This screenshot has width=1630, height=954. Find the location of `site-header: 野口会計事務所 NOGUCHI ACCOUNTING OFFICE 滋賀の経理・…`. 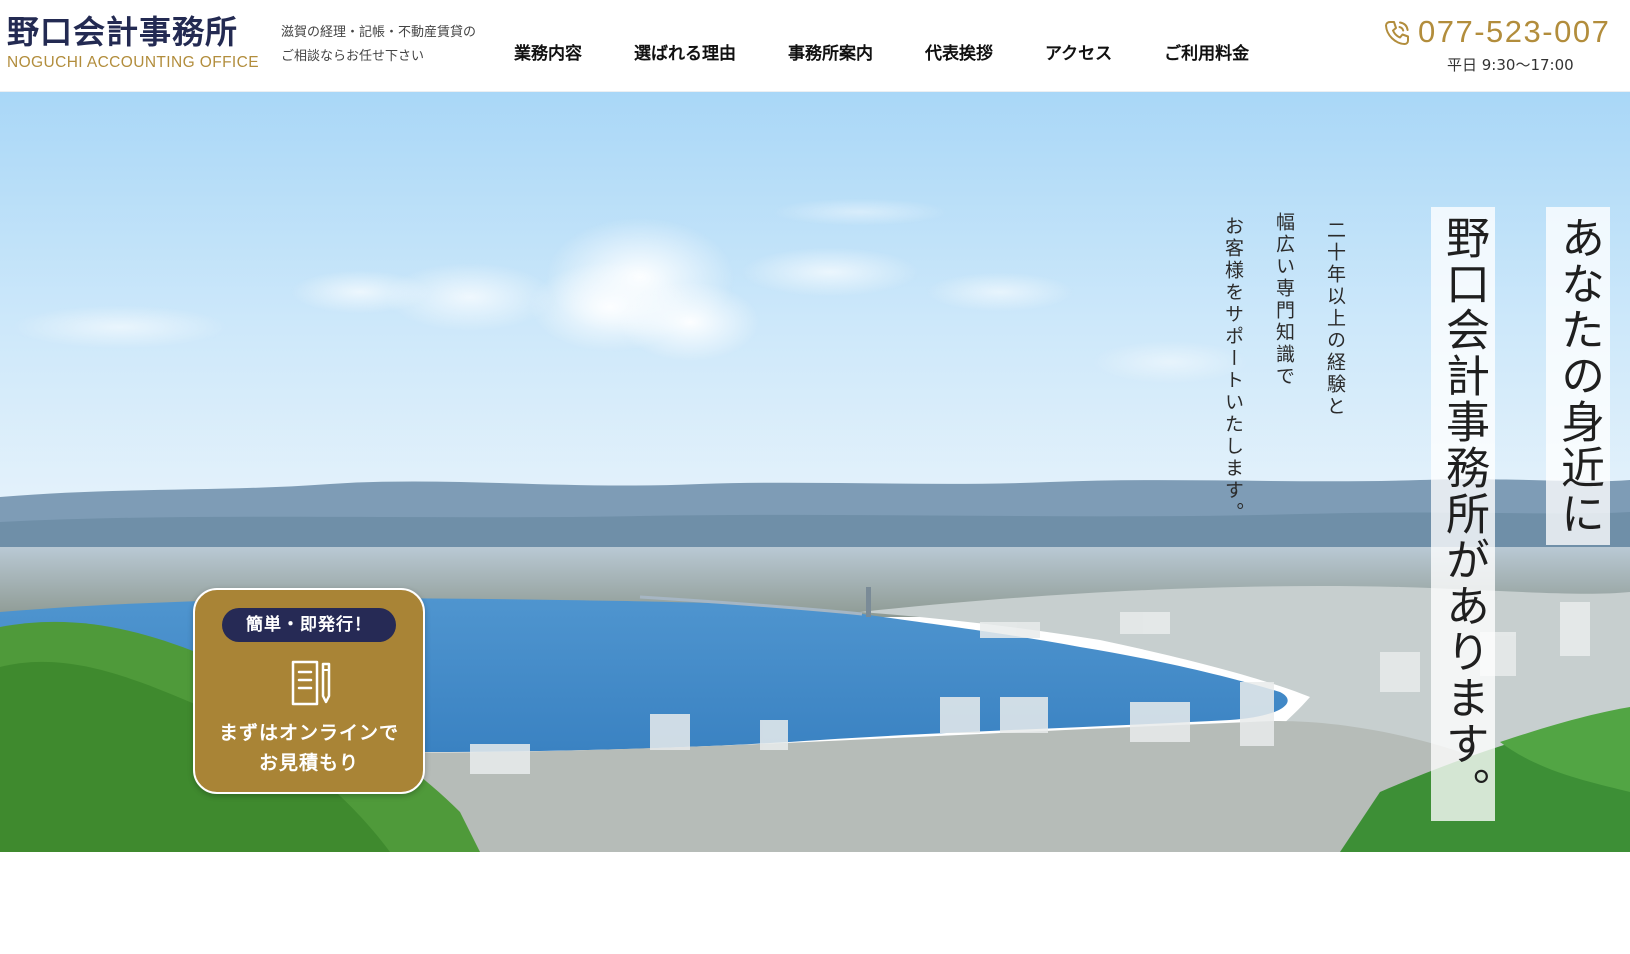

site-header: 野口会計事務所 NOGUCHI ACCOUNTING OFFICE 滋賀の経理・… is located at coordinates (815, 46).